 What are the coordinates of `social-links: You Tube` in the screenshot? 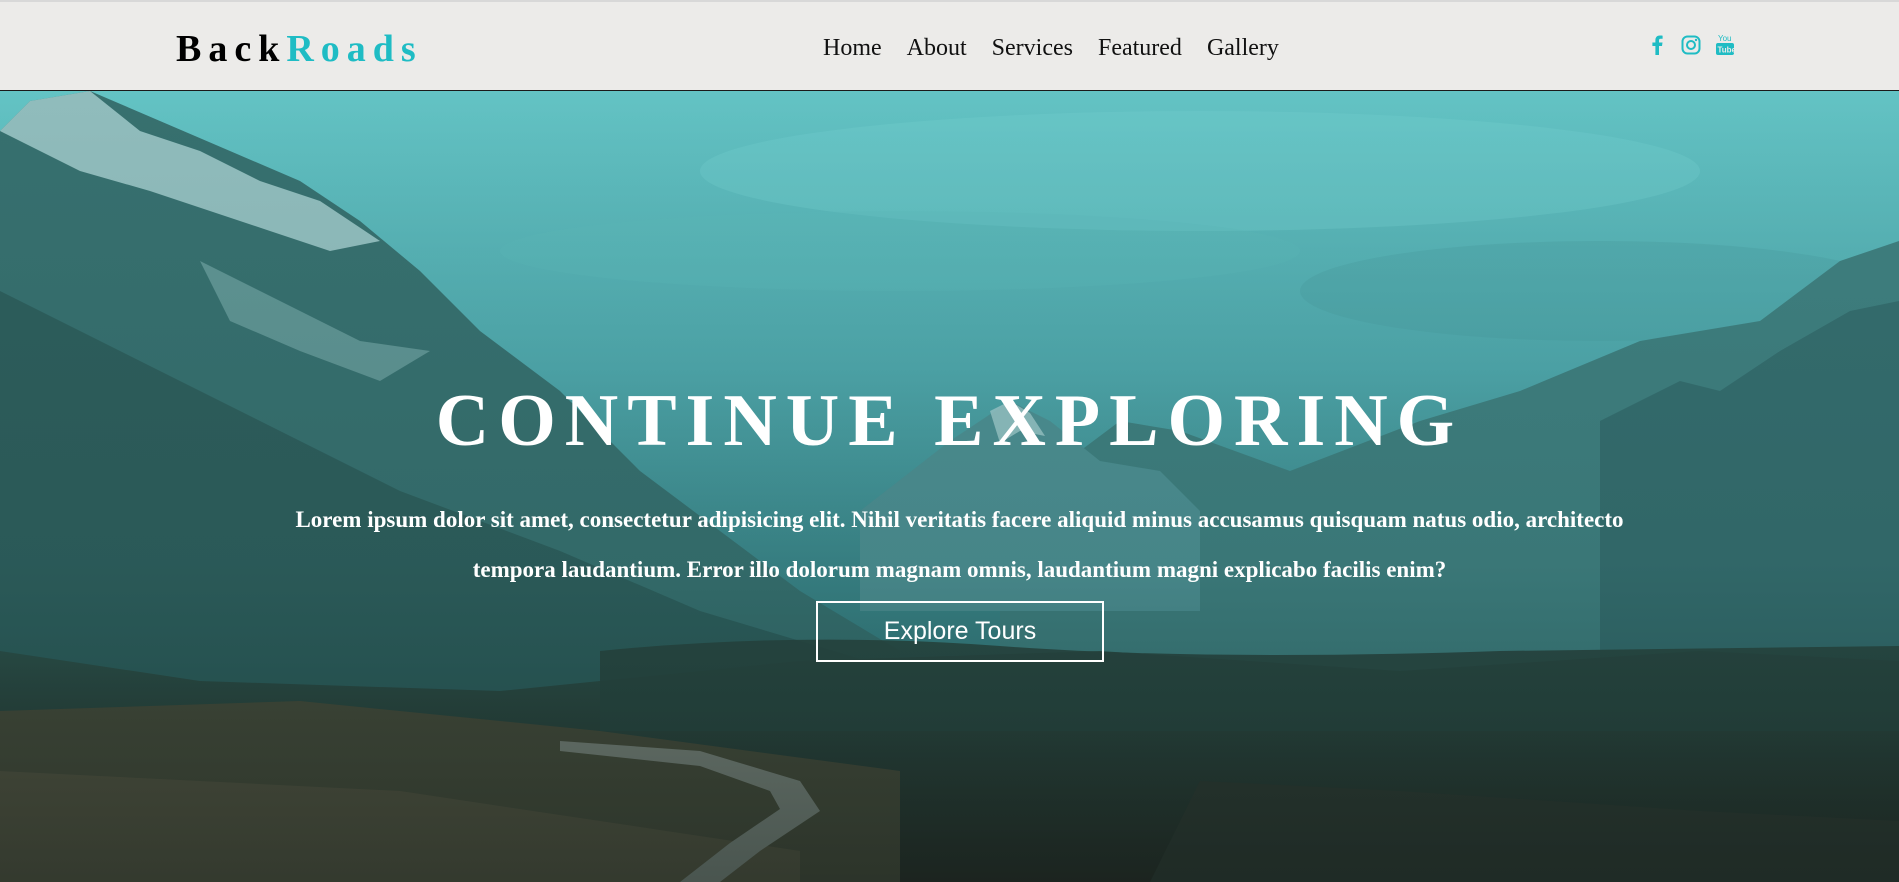 It's located at (1691, 45).